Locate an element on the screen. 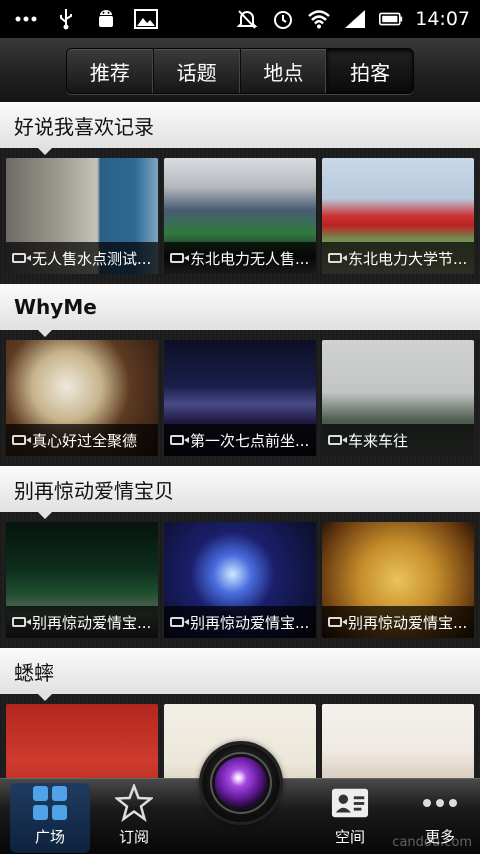 This screenshot has width=480, height=854. signal-icon is located at coordinates (355, 19).